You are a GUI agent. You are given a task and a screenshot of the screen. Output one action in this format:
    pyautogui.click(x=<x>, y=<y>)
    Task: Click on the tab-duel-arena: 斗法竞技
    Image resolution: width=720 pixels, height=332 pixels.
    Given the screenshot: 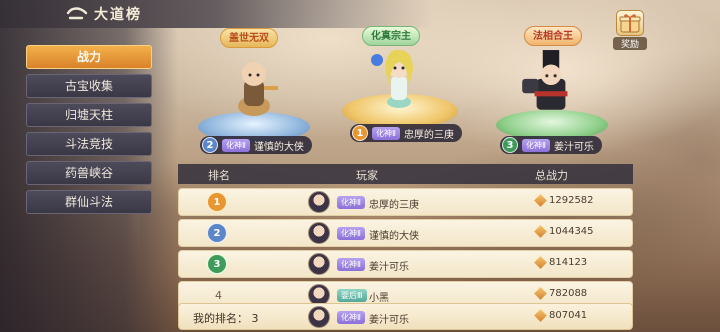 What is the action you would take?
    pyautogui.click(x=89, y=144)
    